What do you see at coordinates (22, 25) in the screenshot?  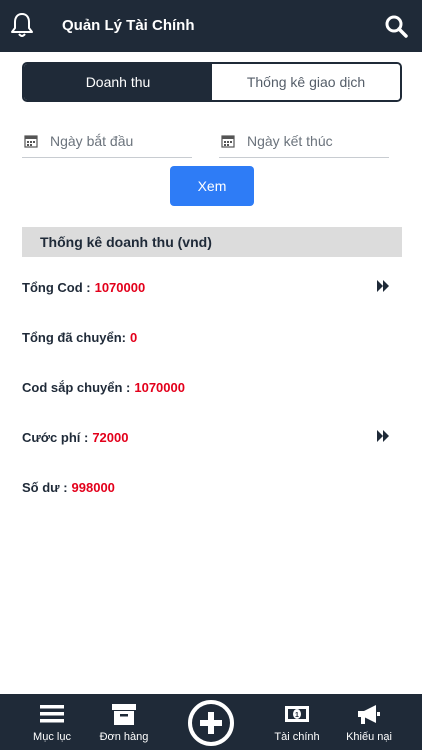 I see `bell-icon` at bounding box center [22, 25].